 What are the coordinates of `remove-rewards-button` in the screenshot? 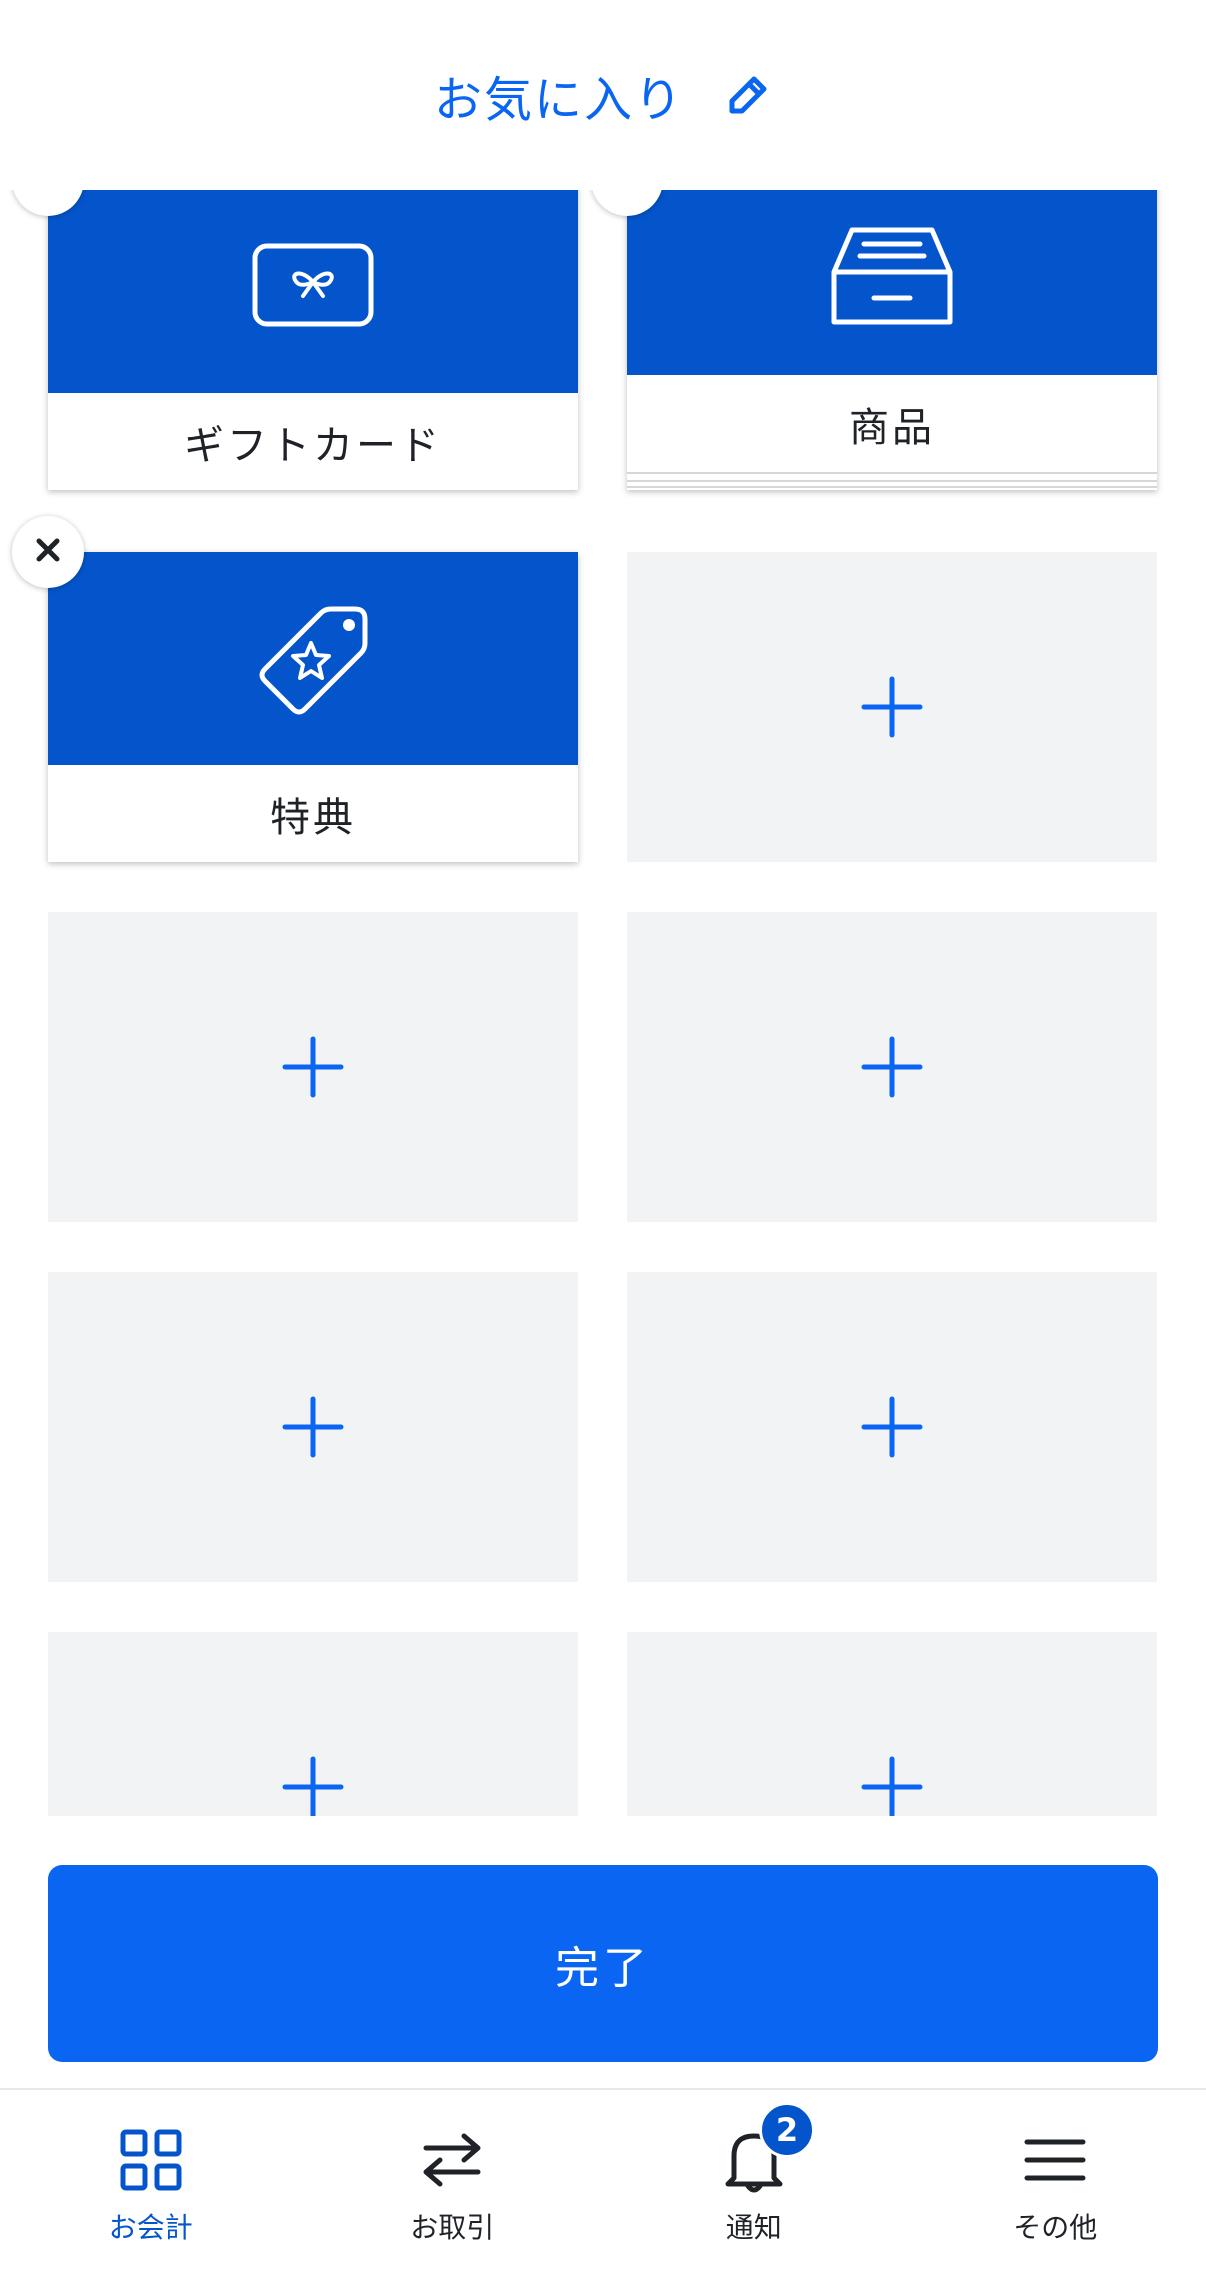 It's located at (48, 552).